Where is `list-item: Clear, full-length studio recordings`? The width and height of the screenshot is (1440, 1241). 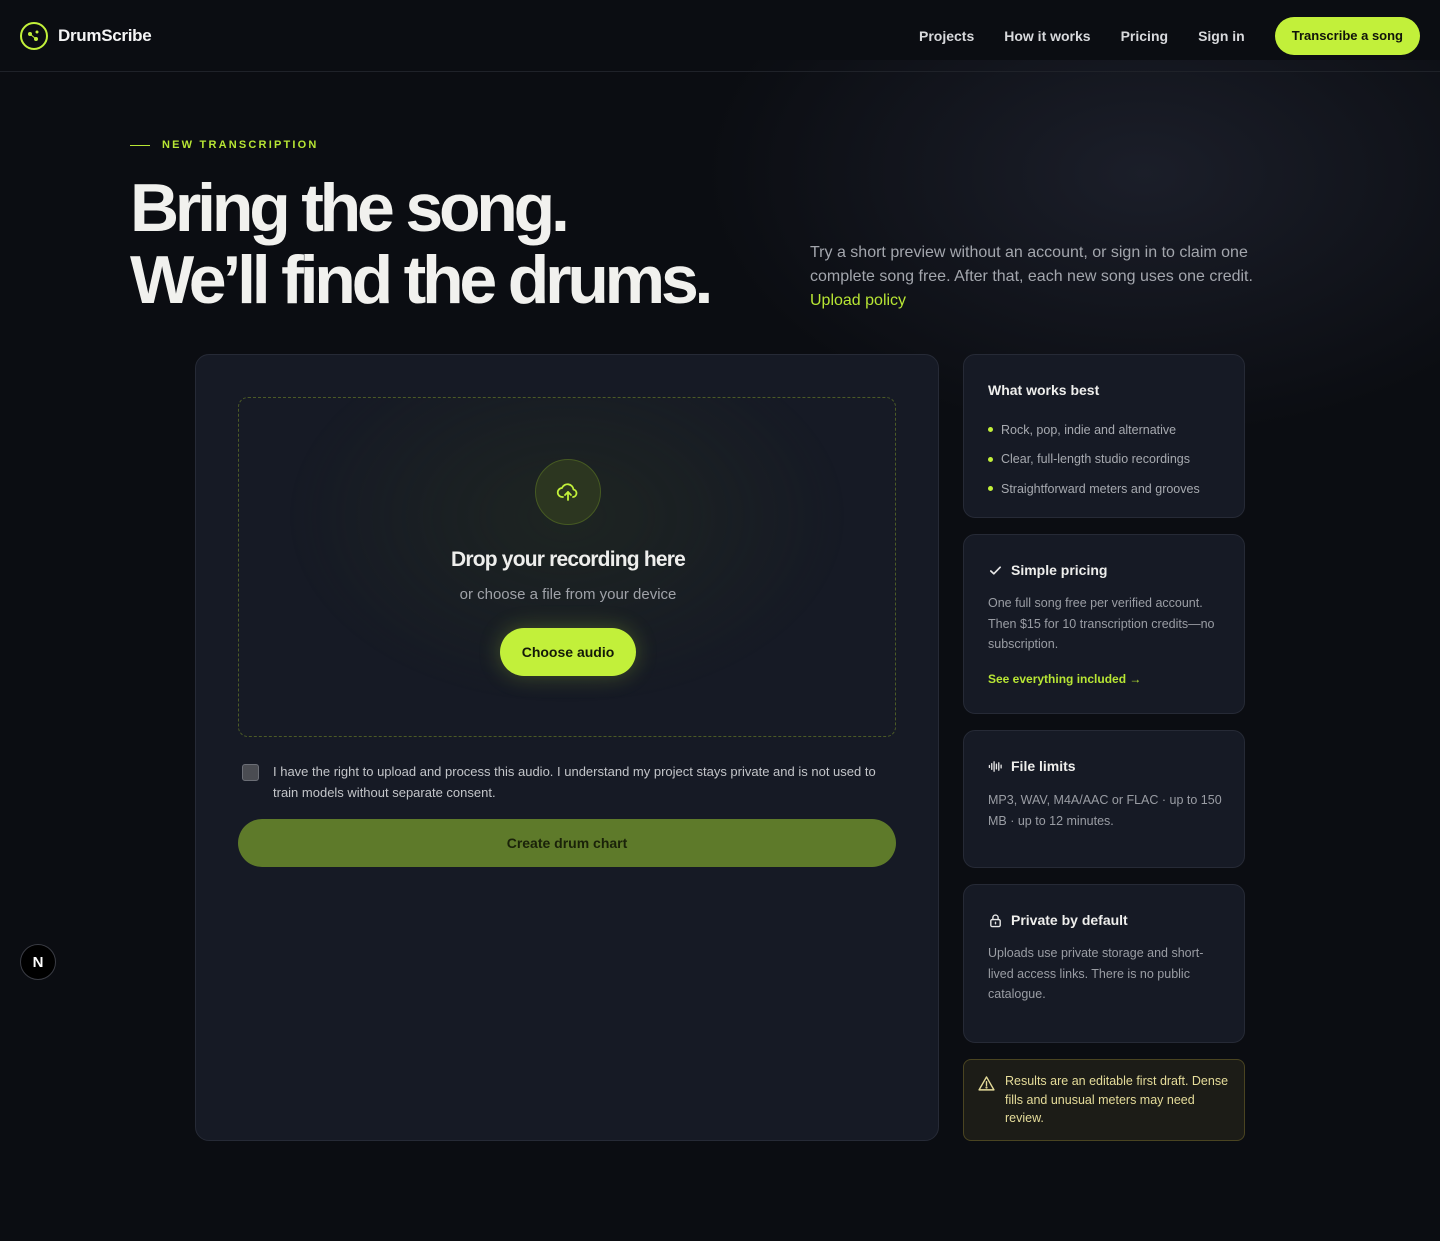 list-item: Clear, full-length studio recordings is located at coordinates (1094, 460).